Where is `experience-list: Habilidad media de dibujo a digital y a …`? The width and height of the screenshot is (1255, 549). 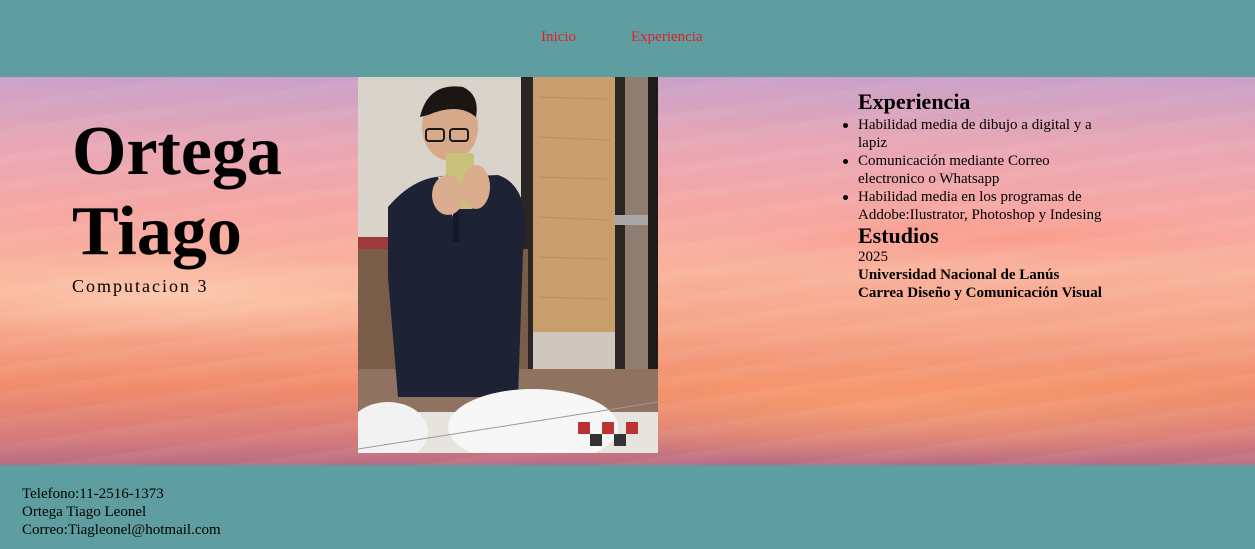
experience-list: Habilidad media de dibujo a digital y a … is located at coordinates (975, 170).